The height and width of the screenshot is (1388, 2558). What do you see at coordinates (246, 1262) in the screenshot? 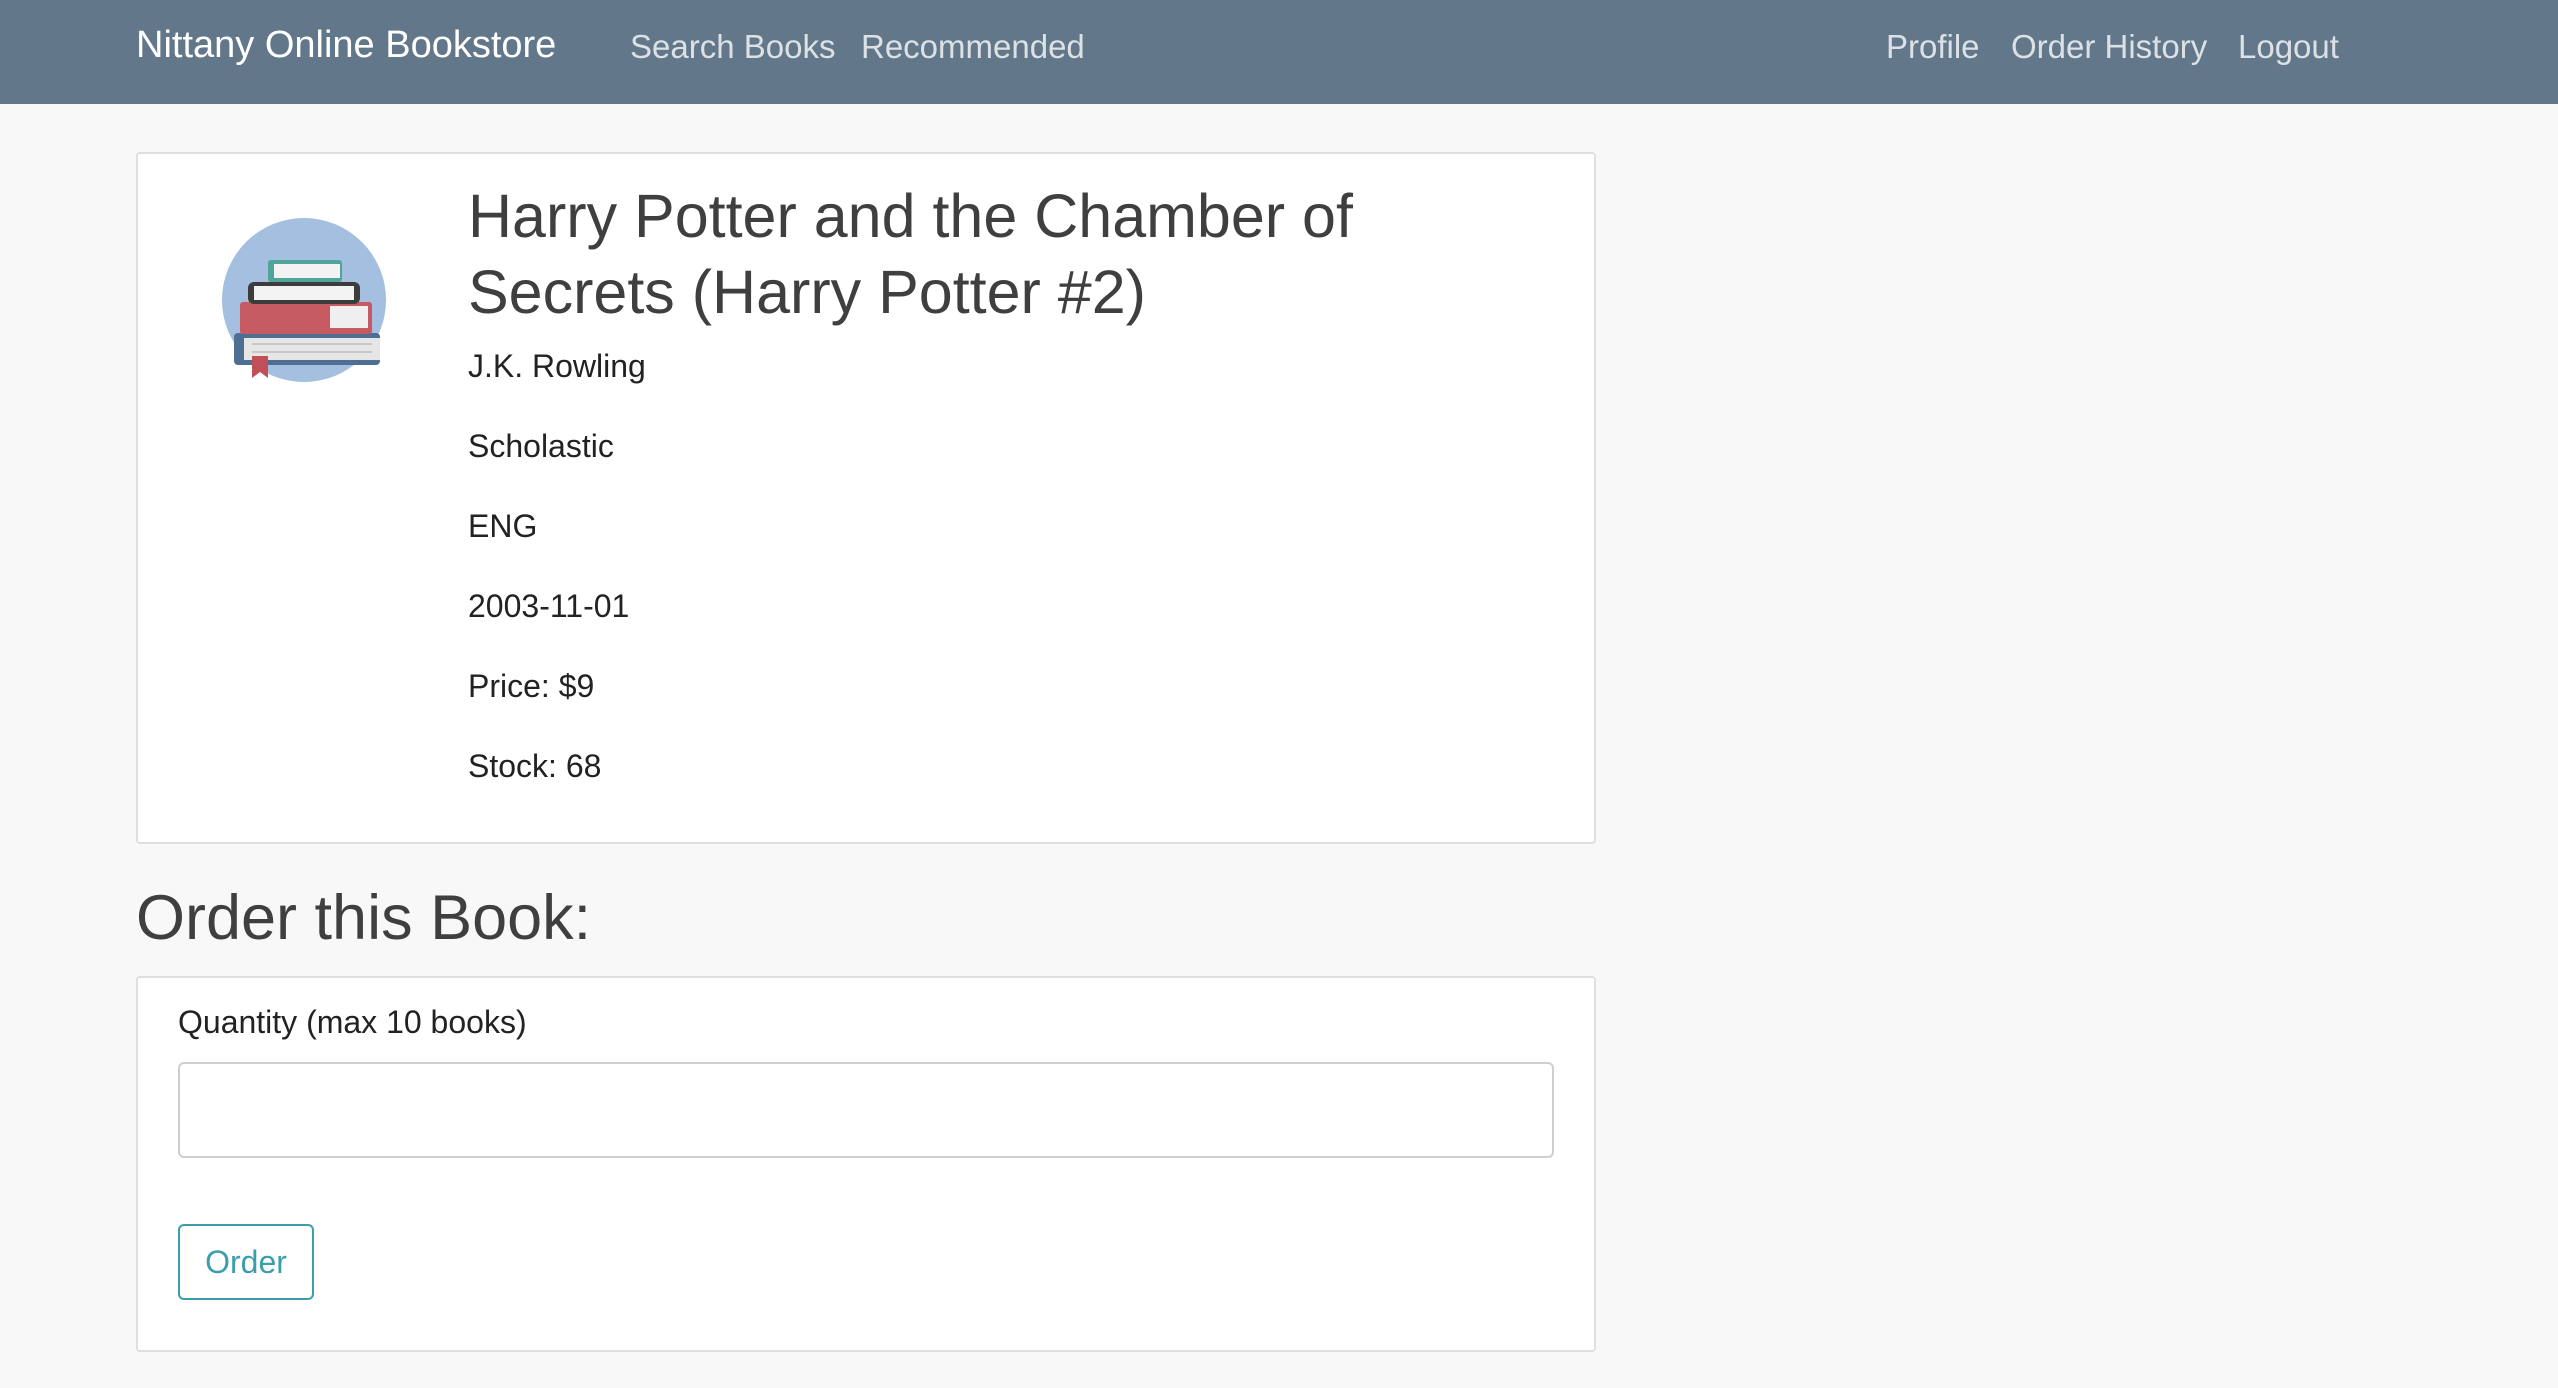
I see `order-button: Order` at bounding box center [246, 1262].